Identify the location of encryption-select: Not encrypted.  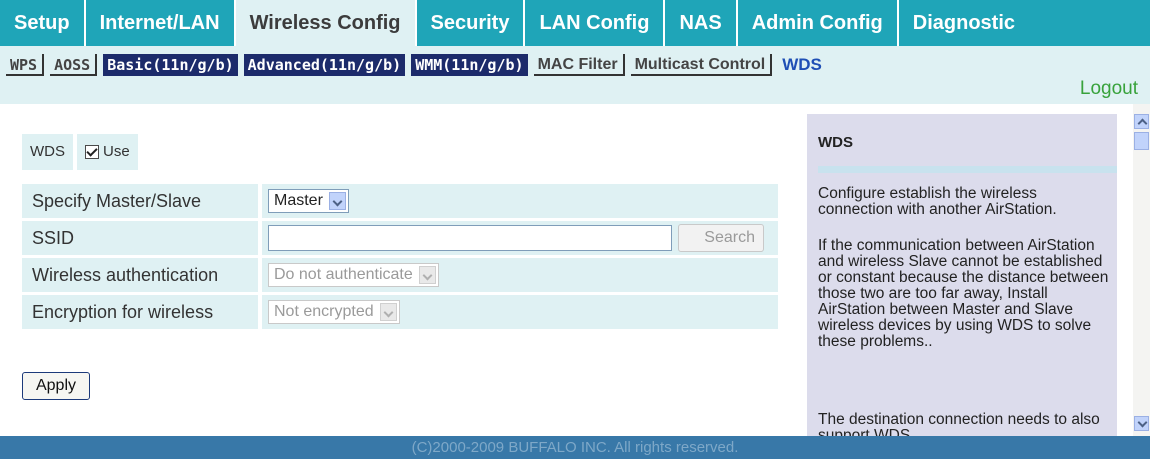
(334, 312).